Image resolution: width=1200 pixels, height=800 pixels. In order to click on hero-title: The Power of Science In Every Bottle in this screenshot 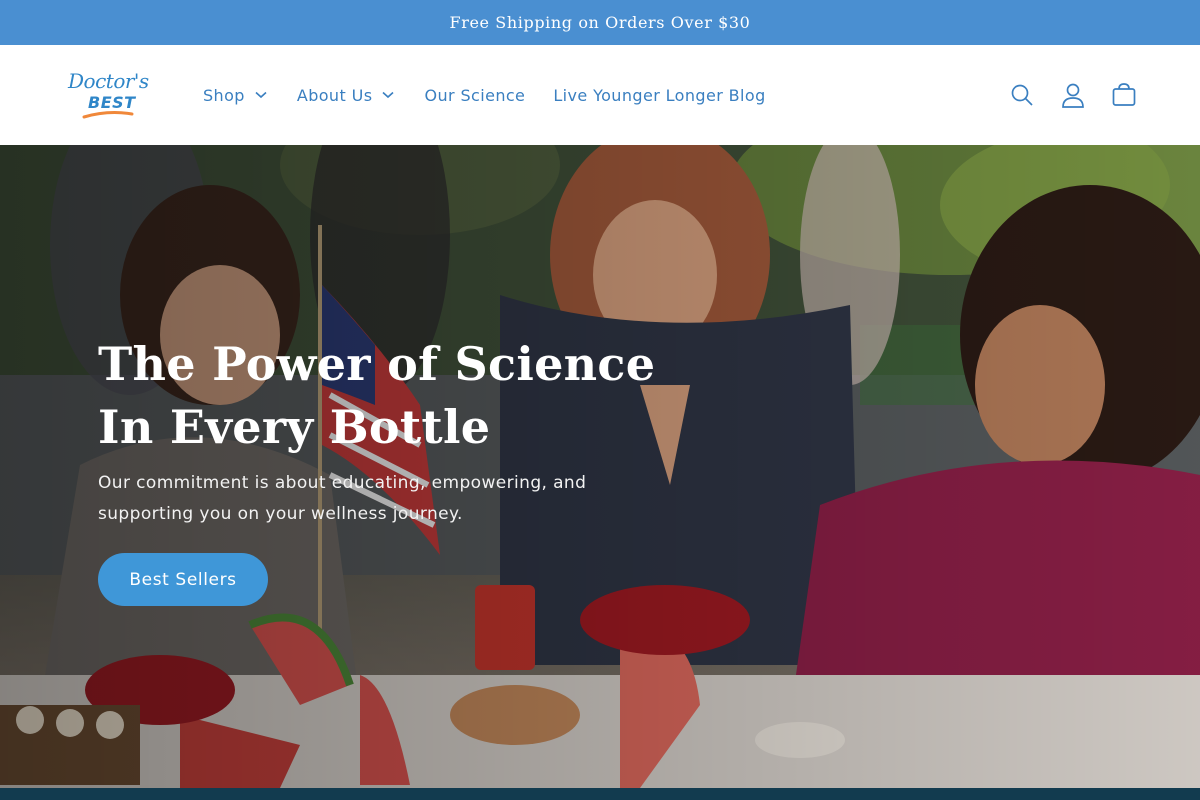, I will do `click(377, 395)`.